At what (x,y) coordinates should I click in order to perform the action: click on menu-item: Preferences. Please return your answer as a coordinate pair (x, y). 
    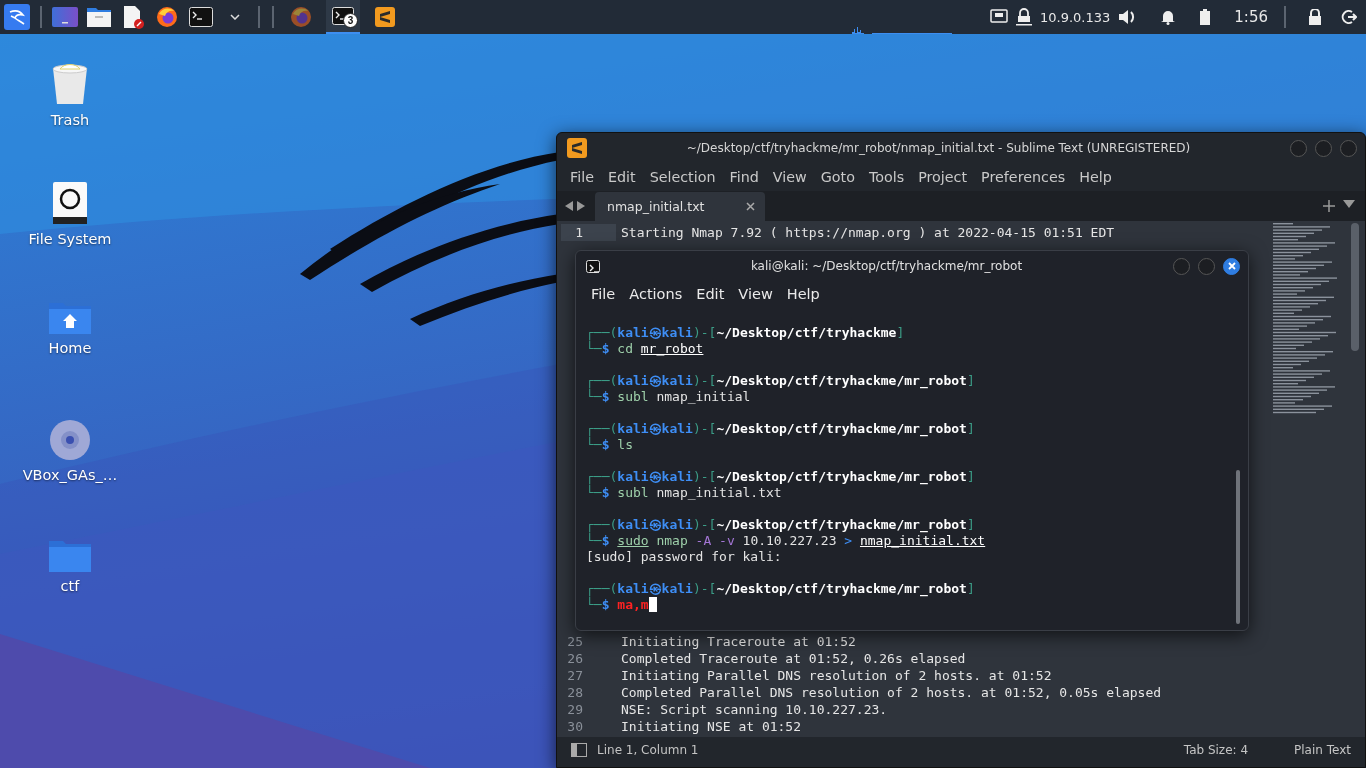
    Looking at the image, I should click on (1023, 177).